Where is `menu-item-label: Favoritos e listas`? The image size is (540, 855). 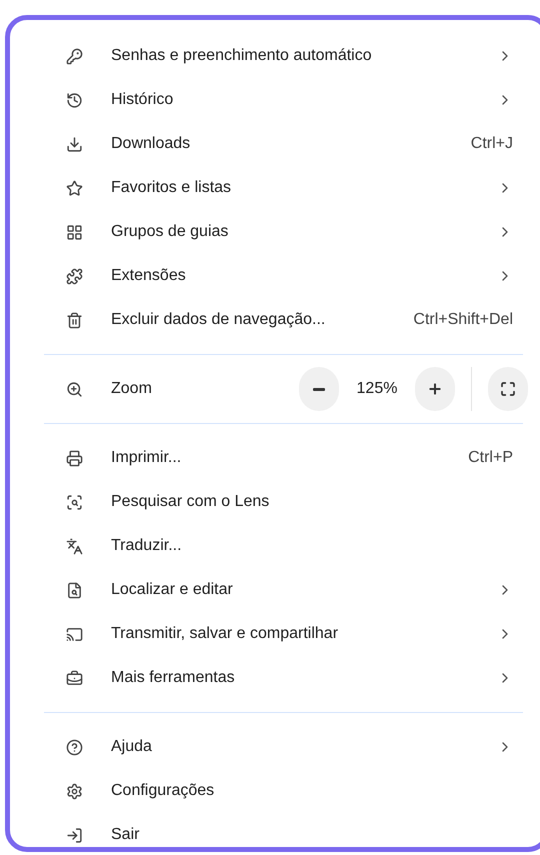 menu-item-label: Favoritos e listas is located at coordinates (171, 188).